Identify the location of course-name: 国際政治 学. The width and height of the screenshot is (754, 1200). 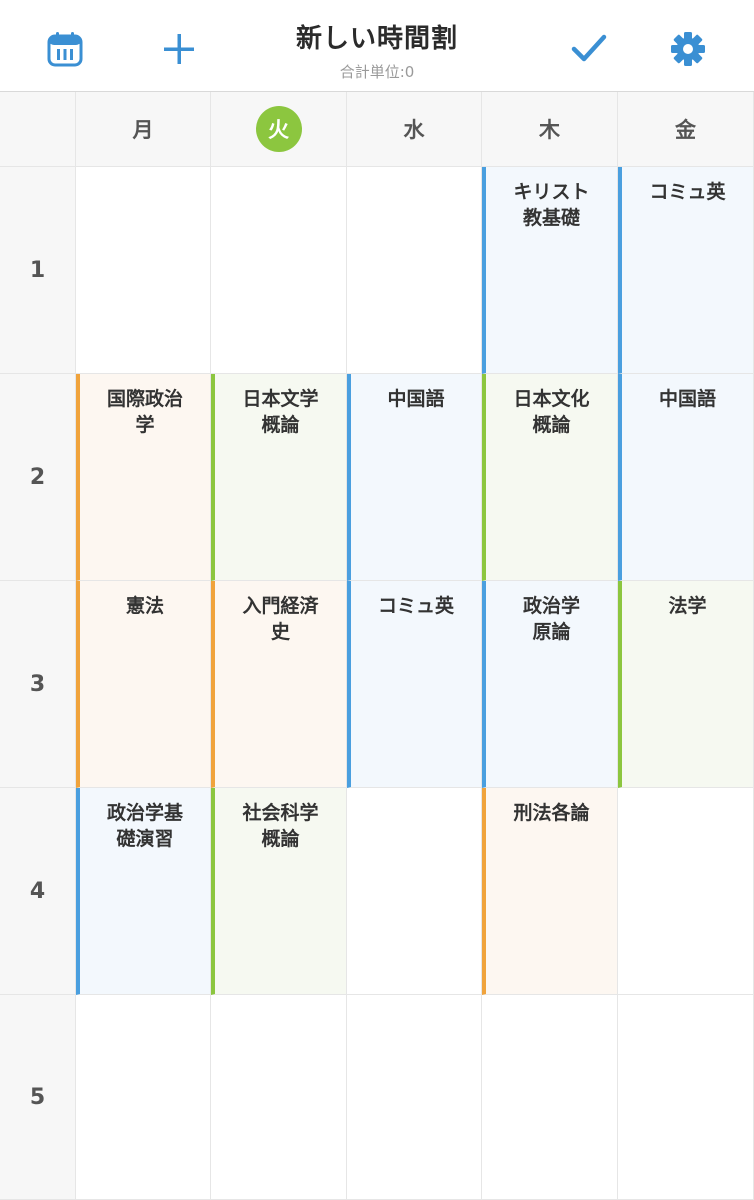
(144, 412).